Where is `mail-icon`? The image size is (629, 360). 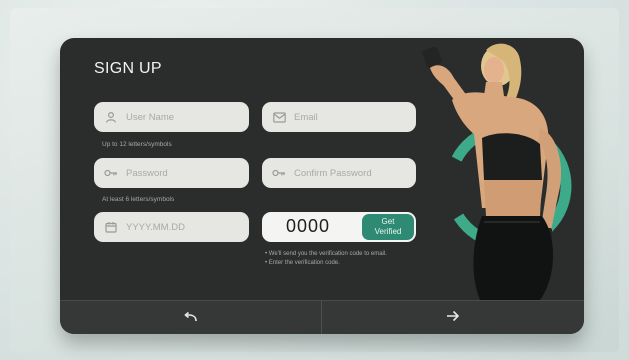 mail-icon is located at coordinates (279, 117).